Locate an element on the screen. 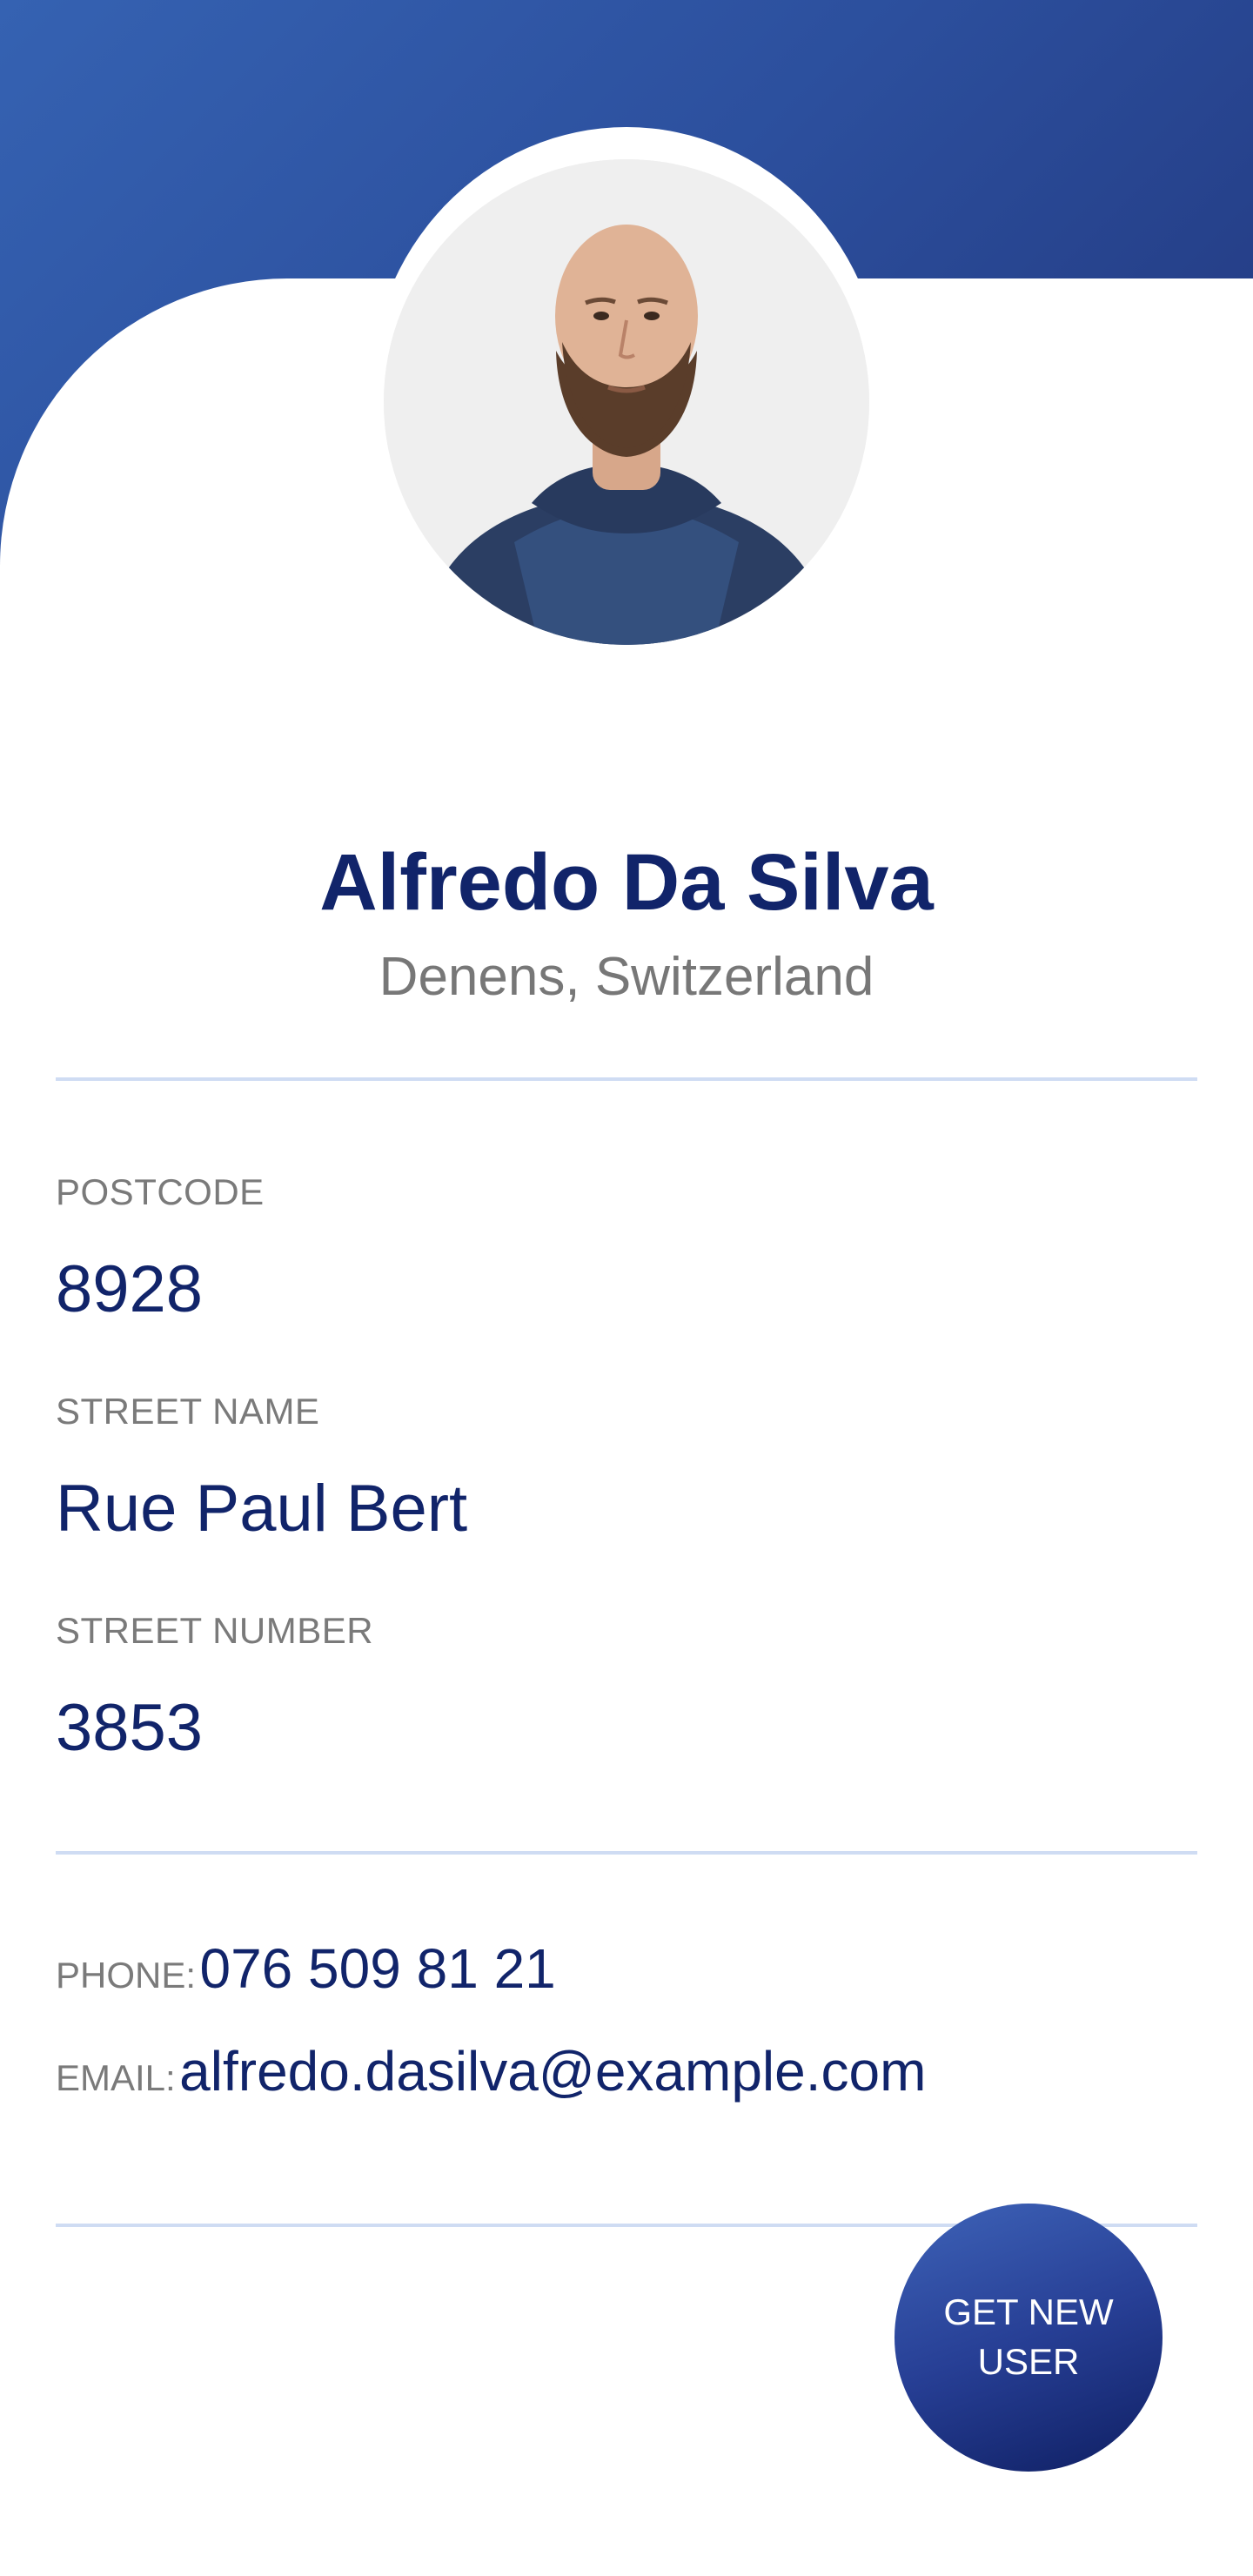 The image size is (1253, 2576). person-photo-icon is located at coordinates (626, 402).